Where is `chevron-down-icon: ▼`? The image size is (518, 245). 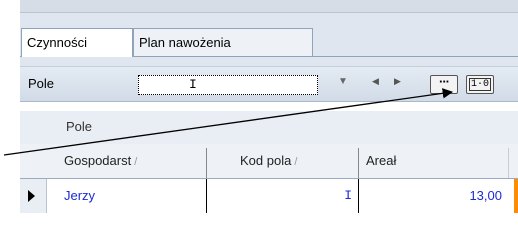 chevron-down-icon: ▼ is located at coordinates (343, 81).